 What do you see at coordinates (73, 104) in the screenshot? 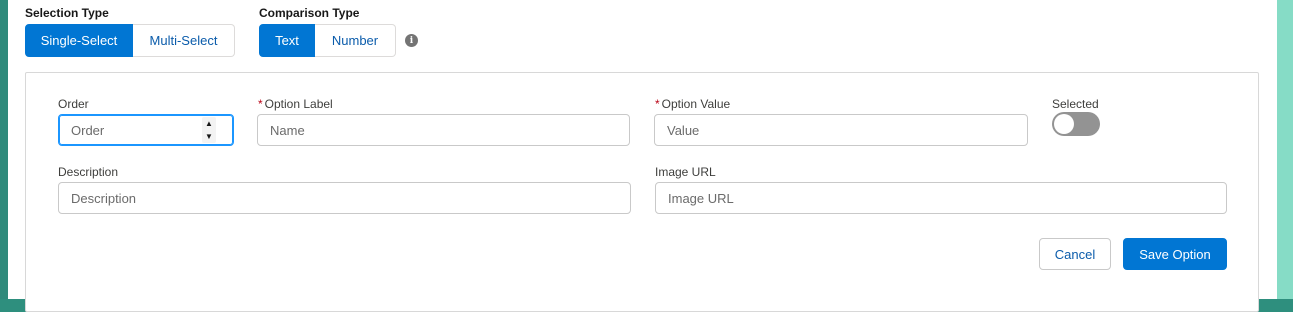
I see `order-label: Order` at bounding box center [73, 104].